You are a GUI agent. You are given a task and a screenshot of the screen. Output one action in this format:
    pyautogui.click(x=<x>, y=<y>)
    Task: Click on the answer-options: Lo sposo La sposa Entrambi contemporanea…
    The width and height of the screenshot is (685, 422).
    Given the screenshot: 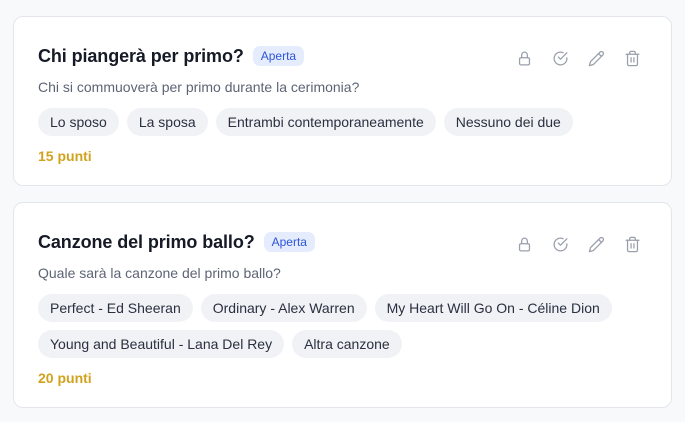 What is the action you would take?
    pyautogui.click(x=338, y=122)
    